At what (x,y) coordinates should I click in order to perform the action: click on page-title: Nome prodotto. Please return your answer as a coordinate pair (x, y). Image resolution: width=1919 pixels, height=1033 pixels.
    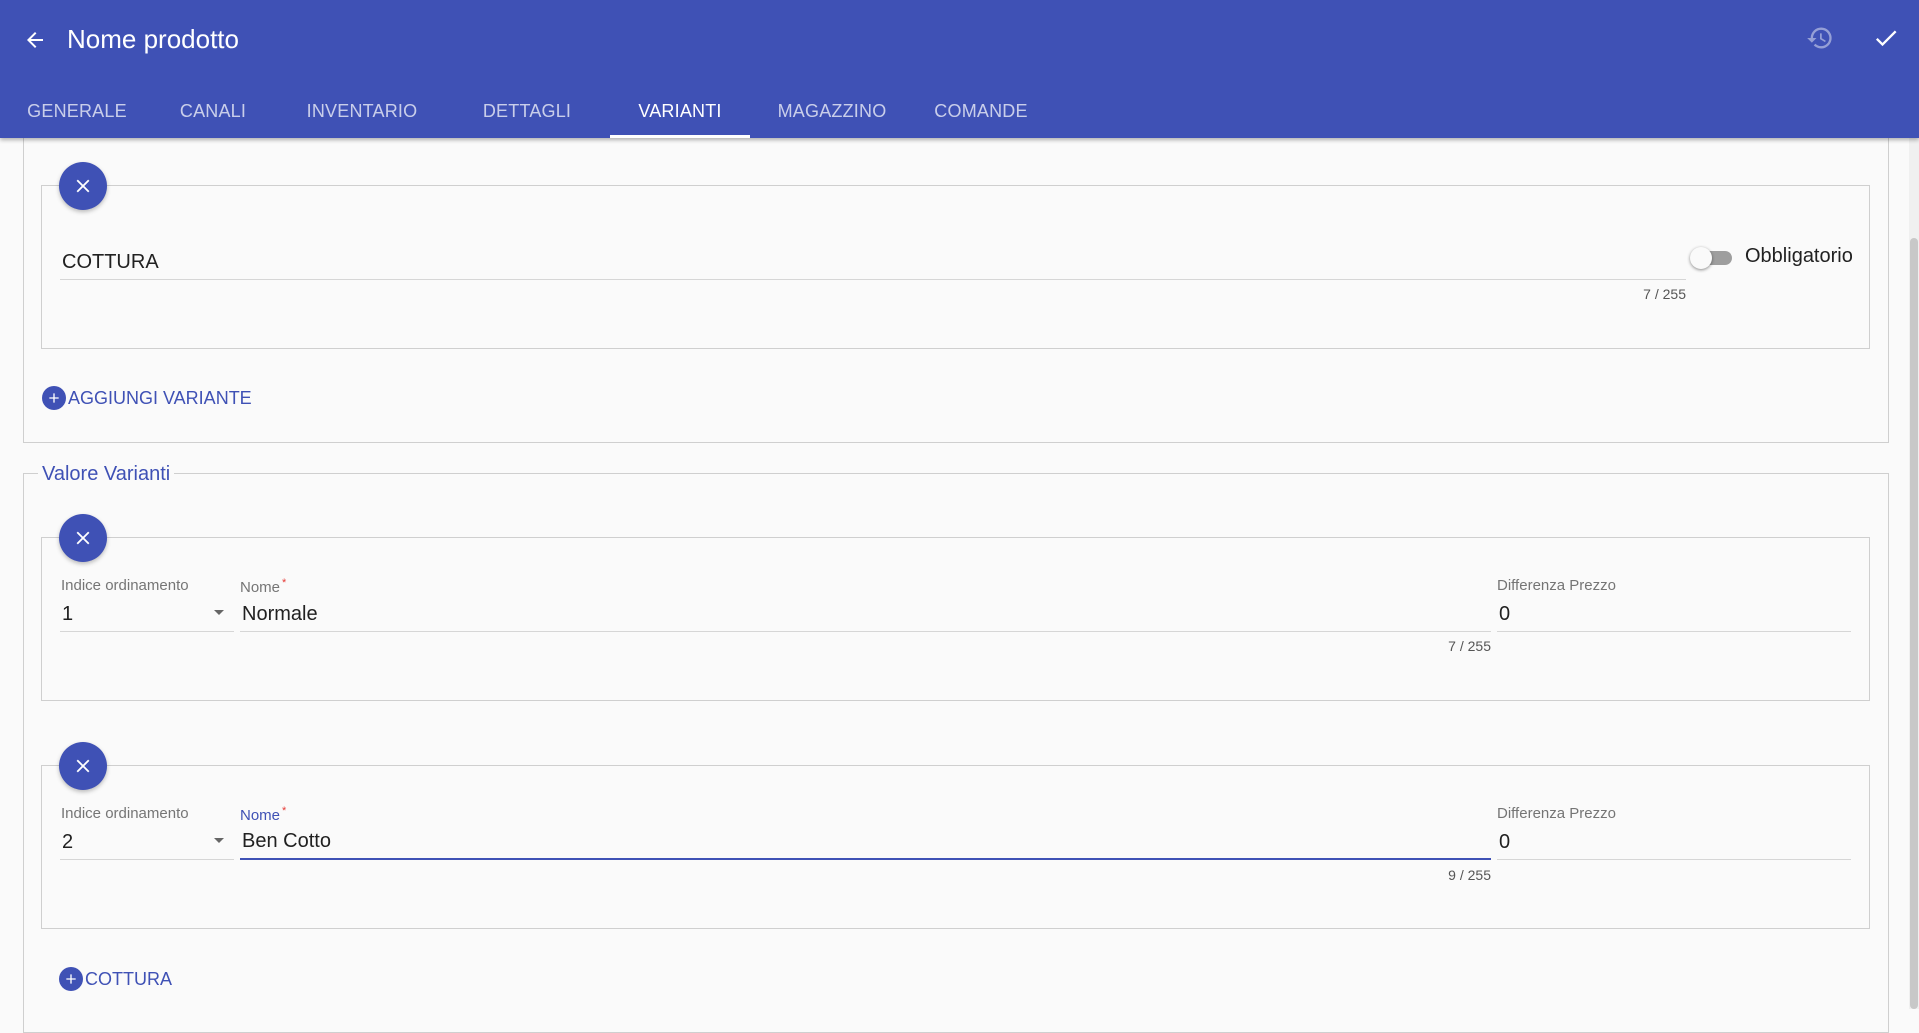
    Looking at the image, I should click on (153, 39).